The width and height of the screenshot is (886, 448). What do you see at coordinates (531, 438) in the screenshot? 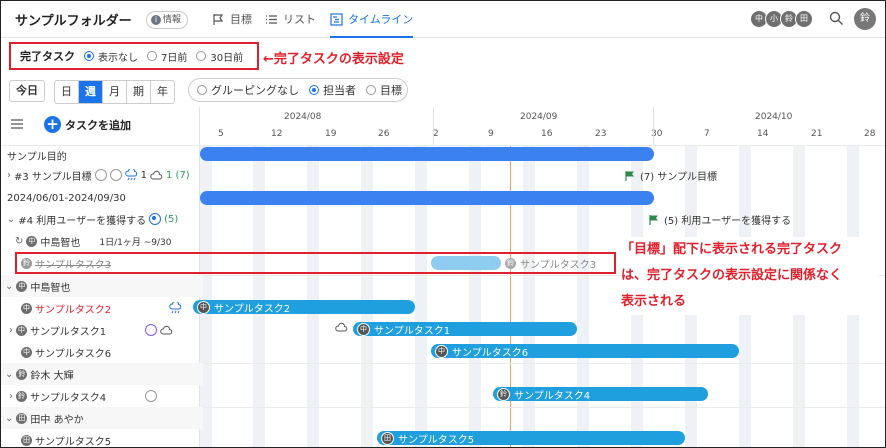
I see `task-bar: 田 サンプルタスク5` at bounding box center [531, 438].